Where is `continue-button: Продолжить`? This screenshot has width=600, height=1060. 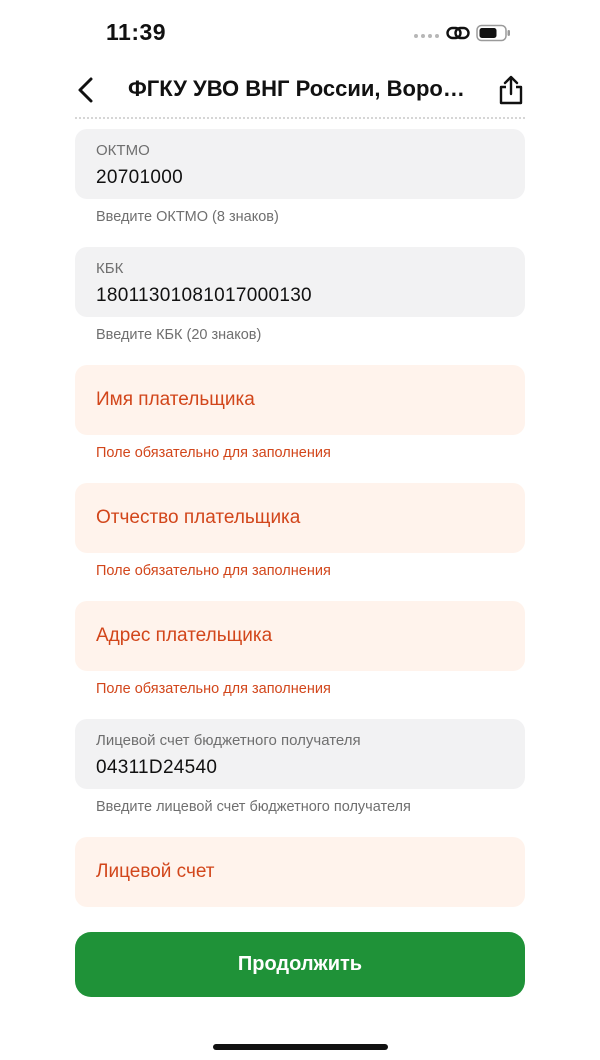
continue-button: Продолжить is located at coordinates (300, 964).